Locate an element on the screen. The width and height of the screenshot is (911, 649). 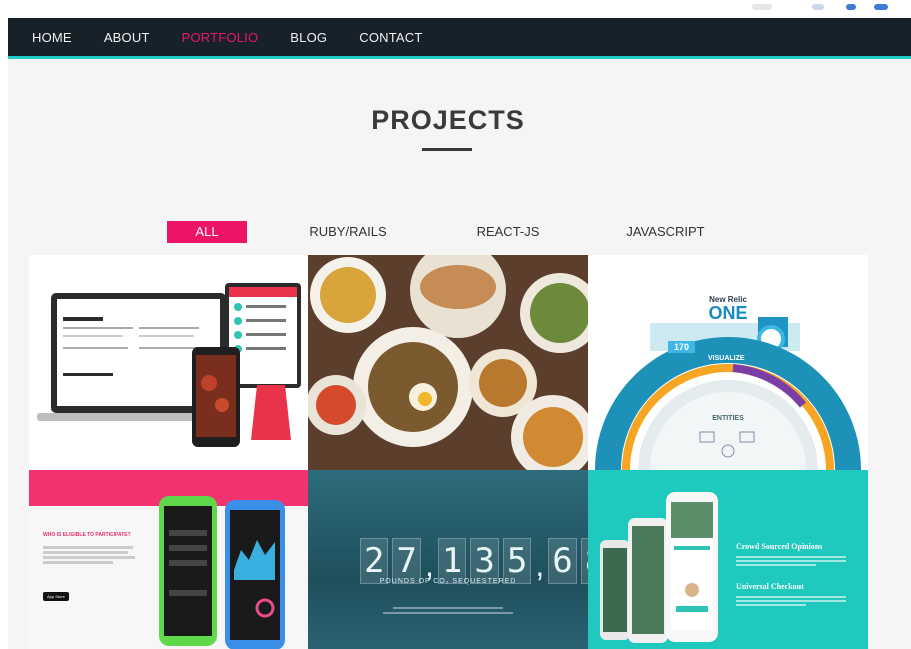
co2-subtext-lines is located at coordinates (448, 610).